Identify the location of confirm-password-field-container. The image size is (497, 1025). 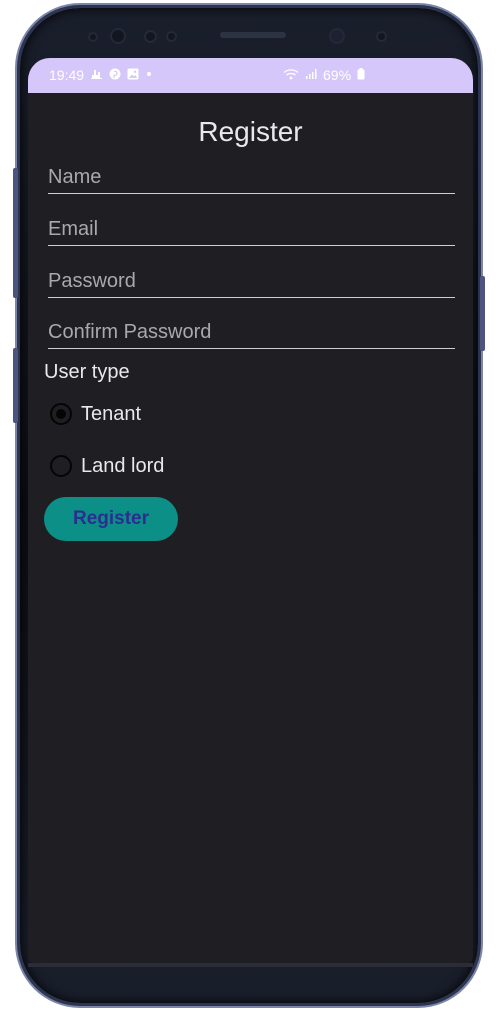
(251, 332).